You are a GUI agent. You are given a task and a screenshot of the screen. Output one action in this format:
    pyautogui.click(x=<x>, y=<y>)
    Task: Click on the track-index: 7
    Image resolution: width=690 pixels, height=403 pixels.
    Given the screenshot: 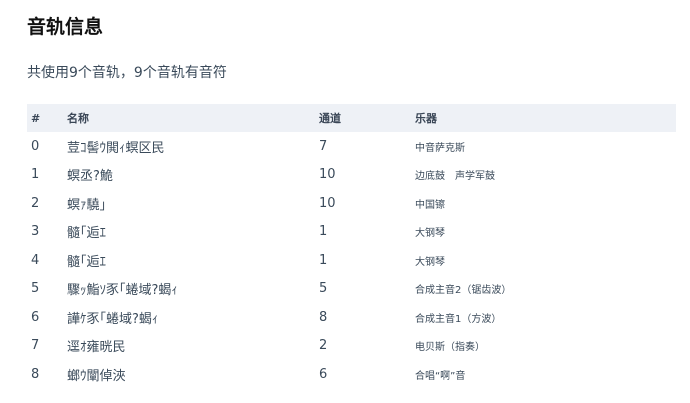 What is the action you would take?
    pyautogui.click(x=35, y=346)
    